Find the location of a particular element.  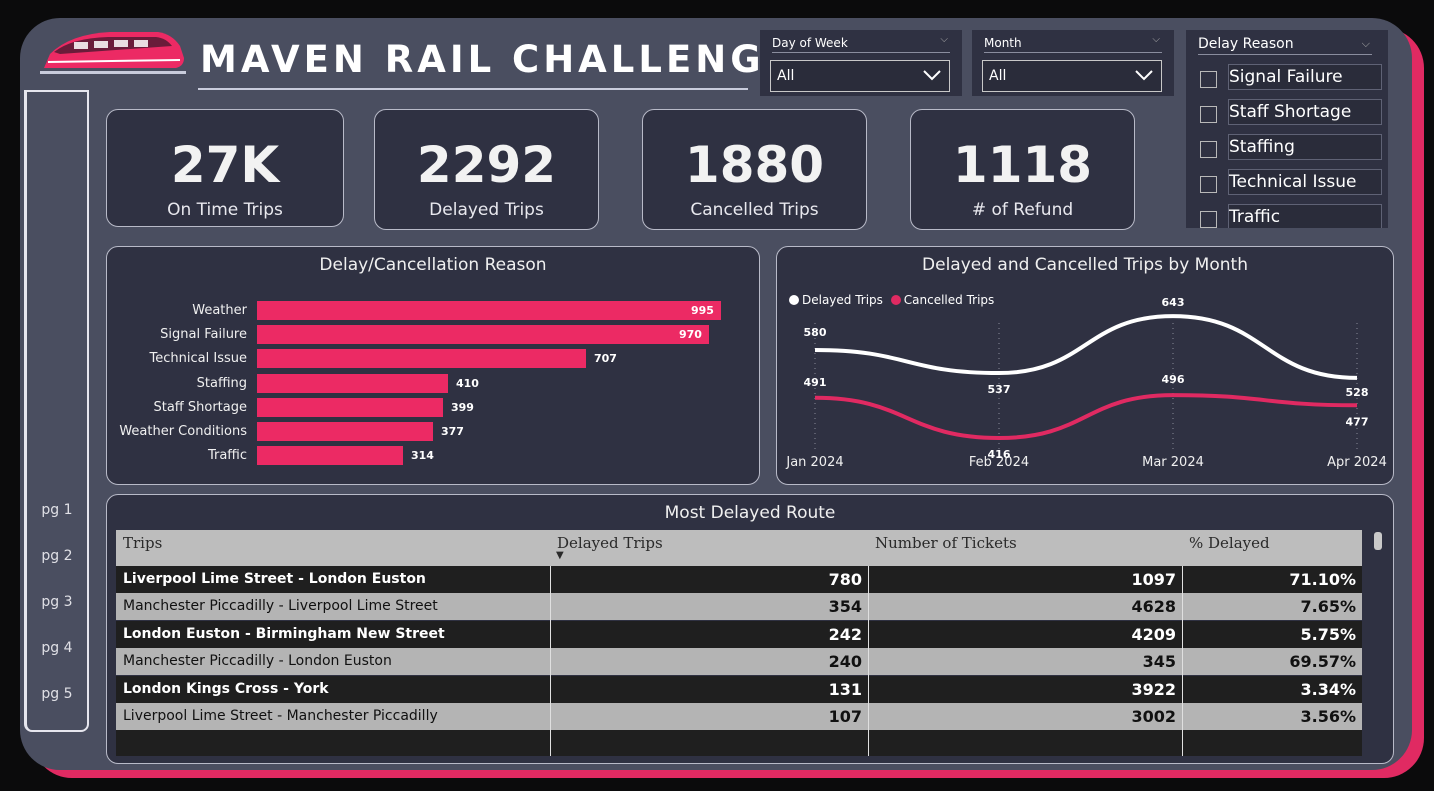

cell-delayed-trips: 242 is located at coordinates (845, 634).